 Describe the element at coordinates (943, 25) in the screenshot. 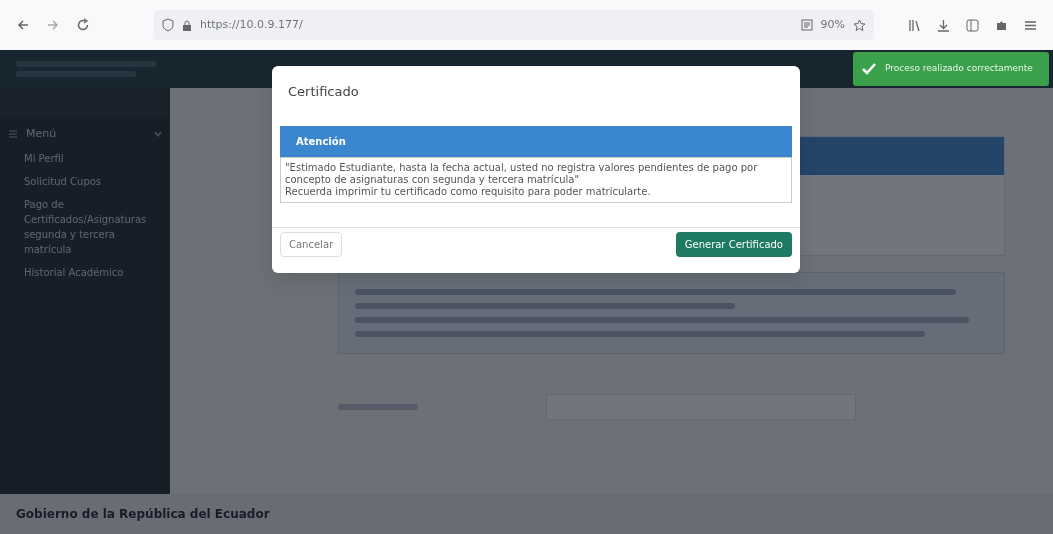

I see `download-icon` at that location.